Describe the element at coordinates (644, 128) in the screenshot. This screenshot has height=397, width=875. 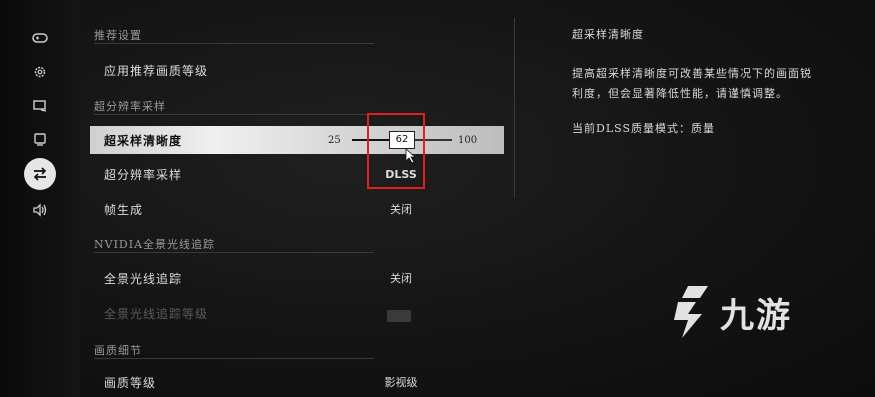
I see `dlss-mode-text: 当前DLSS质量模式：质量` at that location.